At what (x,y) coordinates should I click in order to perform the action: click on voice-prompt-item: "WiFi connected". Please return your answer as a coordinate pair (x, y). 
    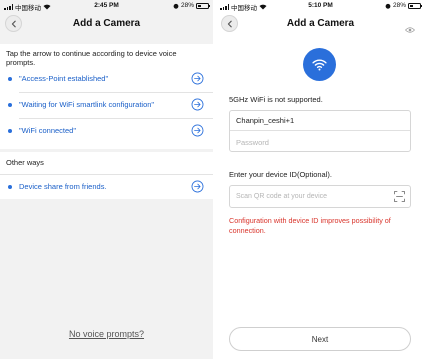
    Looking at the image, I should click on (106, 131).